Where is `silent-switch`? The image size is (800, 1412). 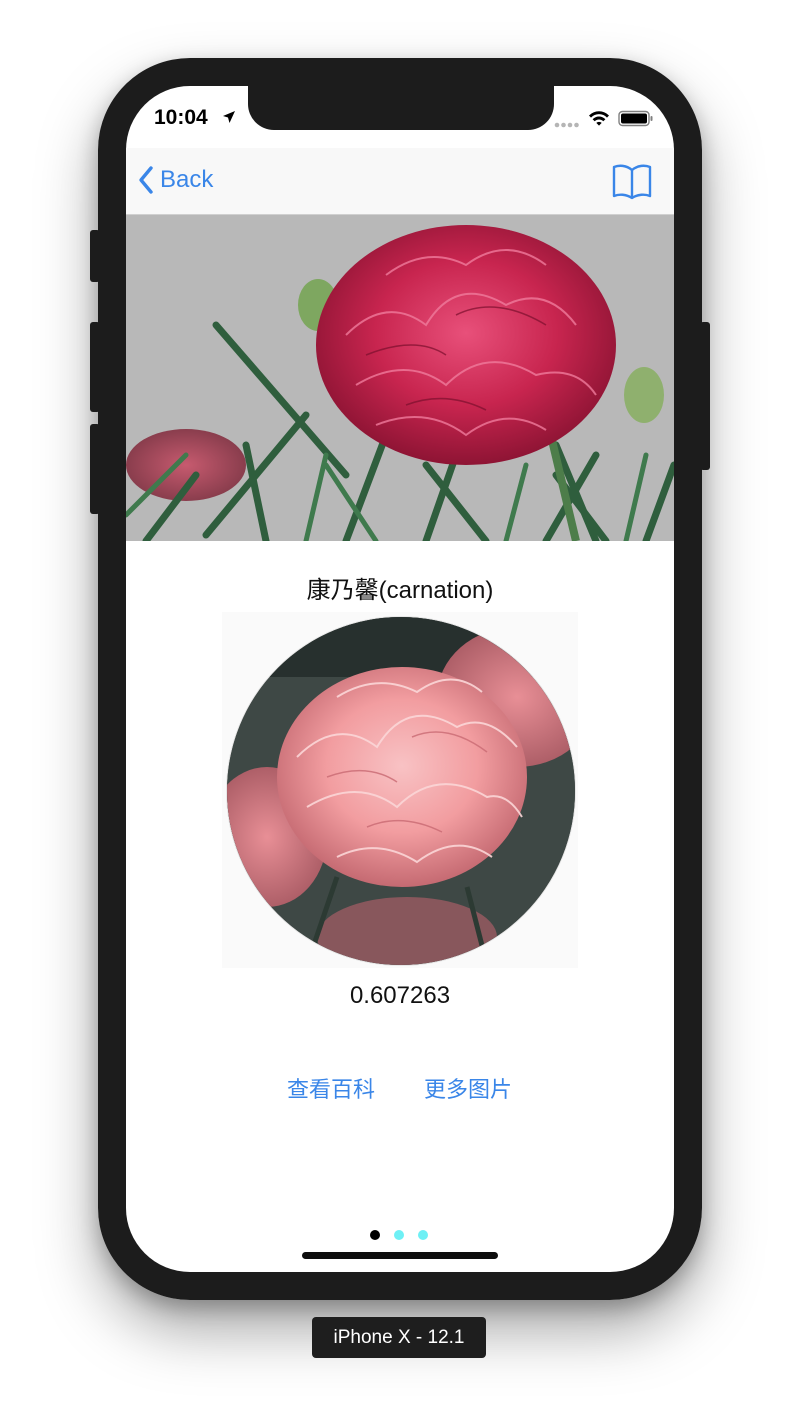
silent-switch is located at coordinates (95, 256).